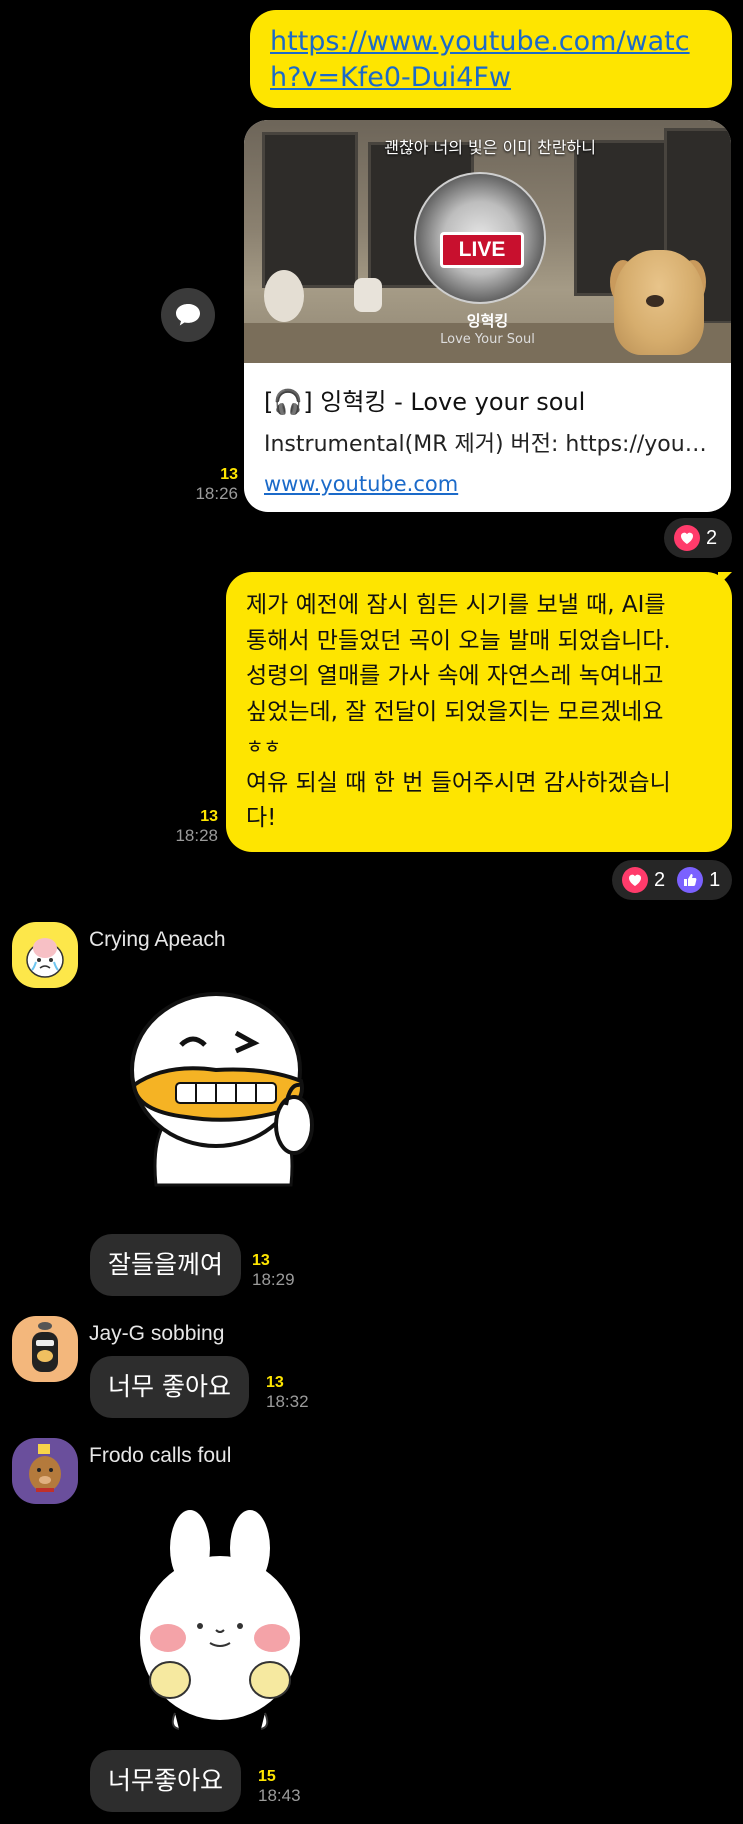 Image resolution: width=743 pixels, height=1824 pixels. I want to click on thumbnail-caption: 괜찮아 너의 빛은 이미 찬란하니, so click(490, 147).